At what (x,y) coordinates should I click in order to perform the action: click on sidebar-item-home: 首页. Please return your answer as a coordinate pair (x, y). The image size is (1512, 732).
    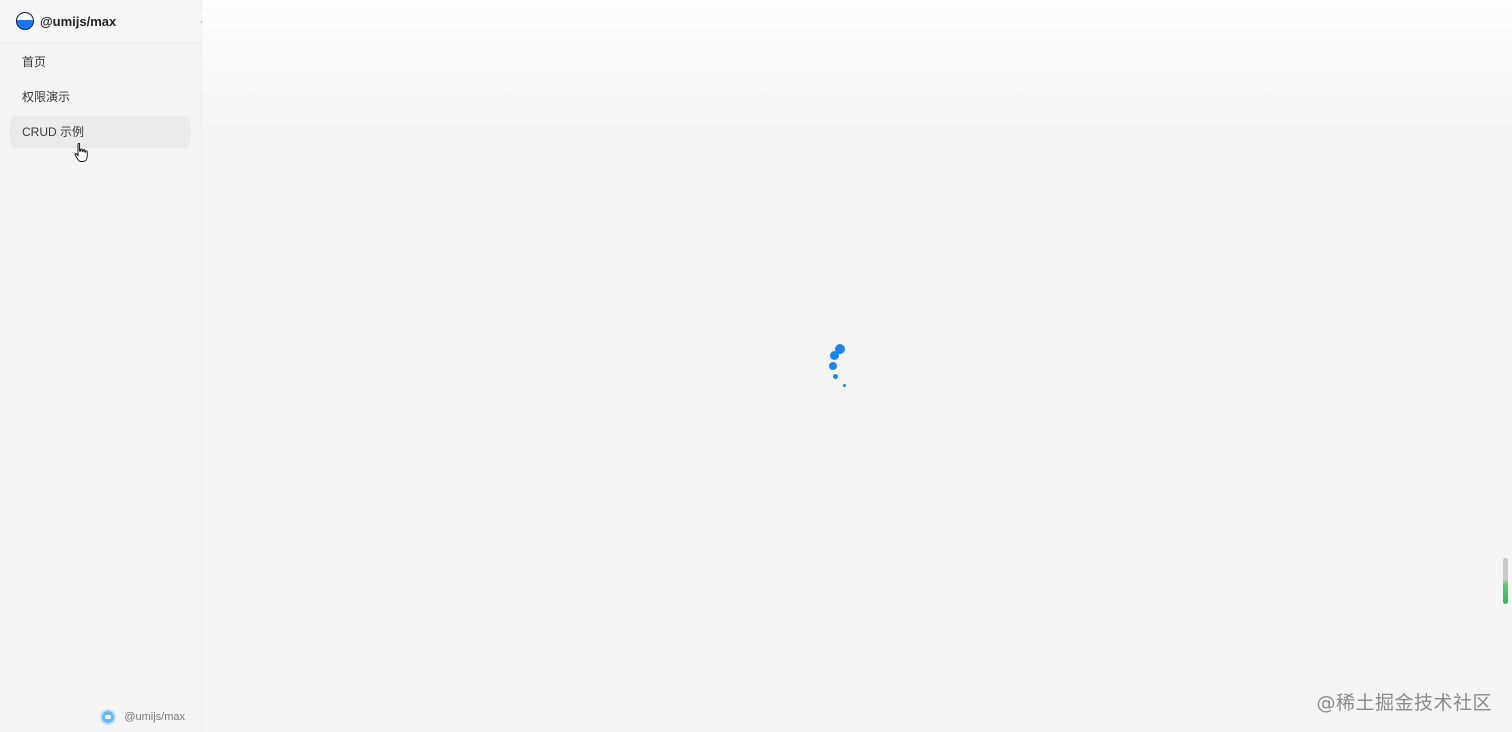
    Looking at the image, I should click on (100, 62).